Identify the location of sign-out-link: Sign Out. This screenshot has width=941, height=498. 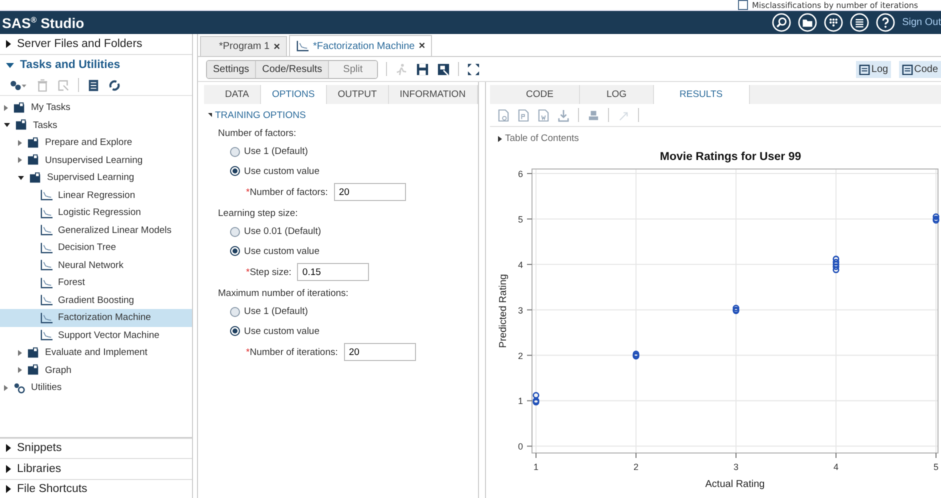
(921, 22).